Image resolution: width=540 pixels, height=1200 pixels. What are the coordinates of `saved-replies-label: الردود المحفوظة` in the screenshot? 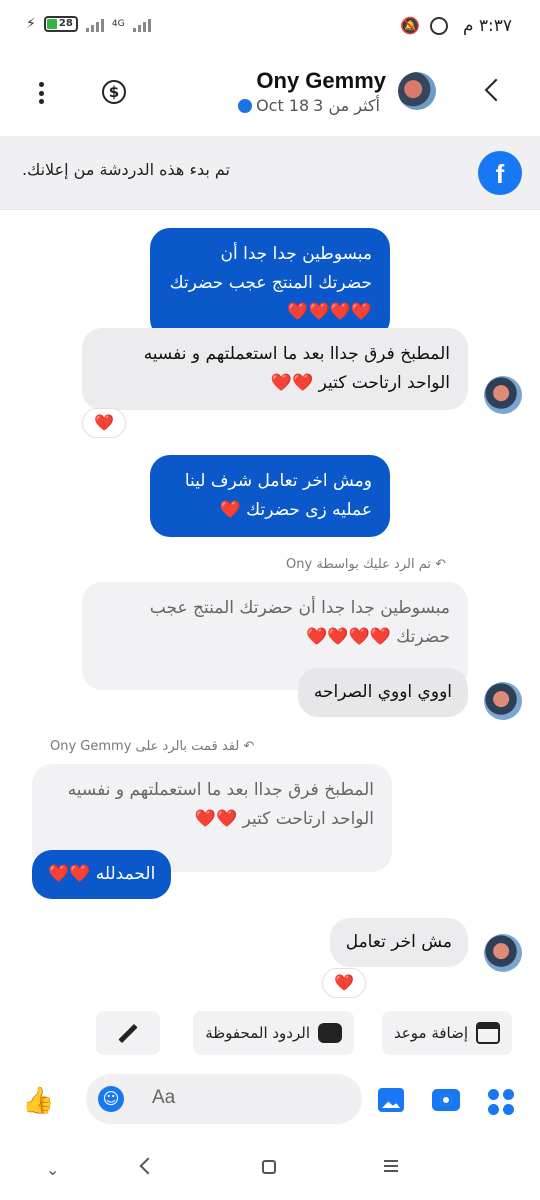 It's located at (257, 1033).